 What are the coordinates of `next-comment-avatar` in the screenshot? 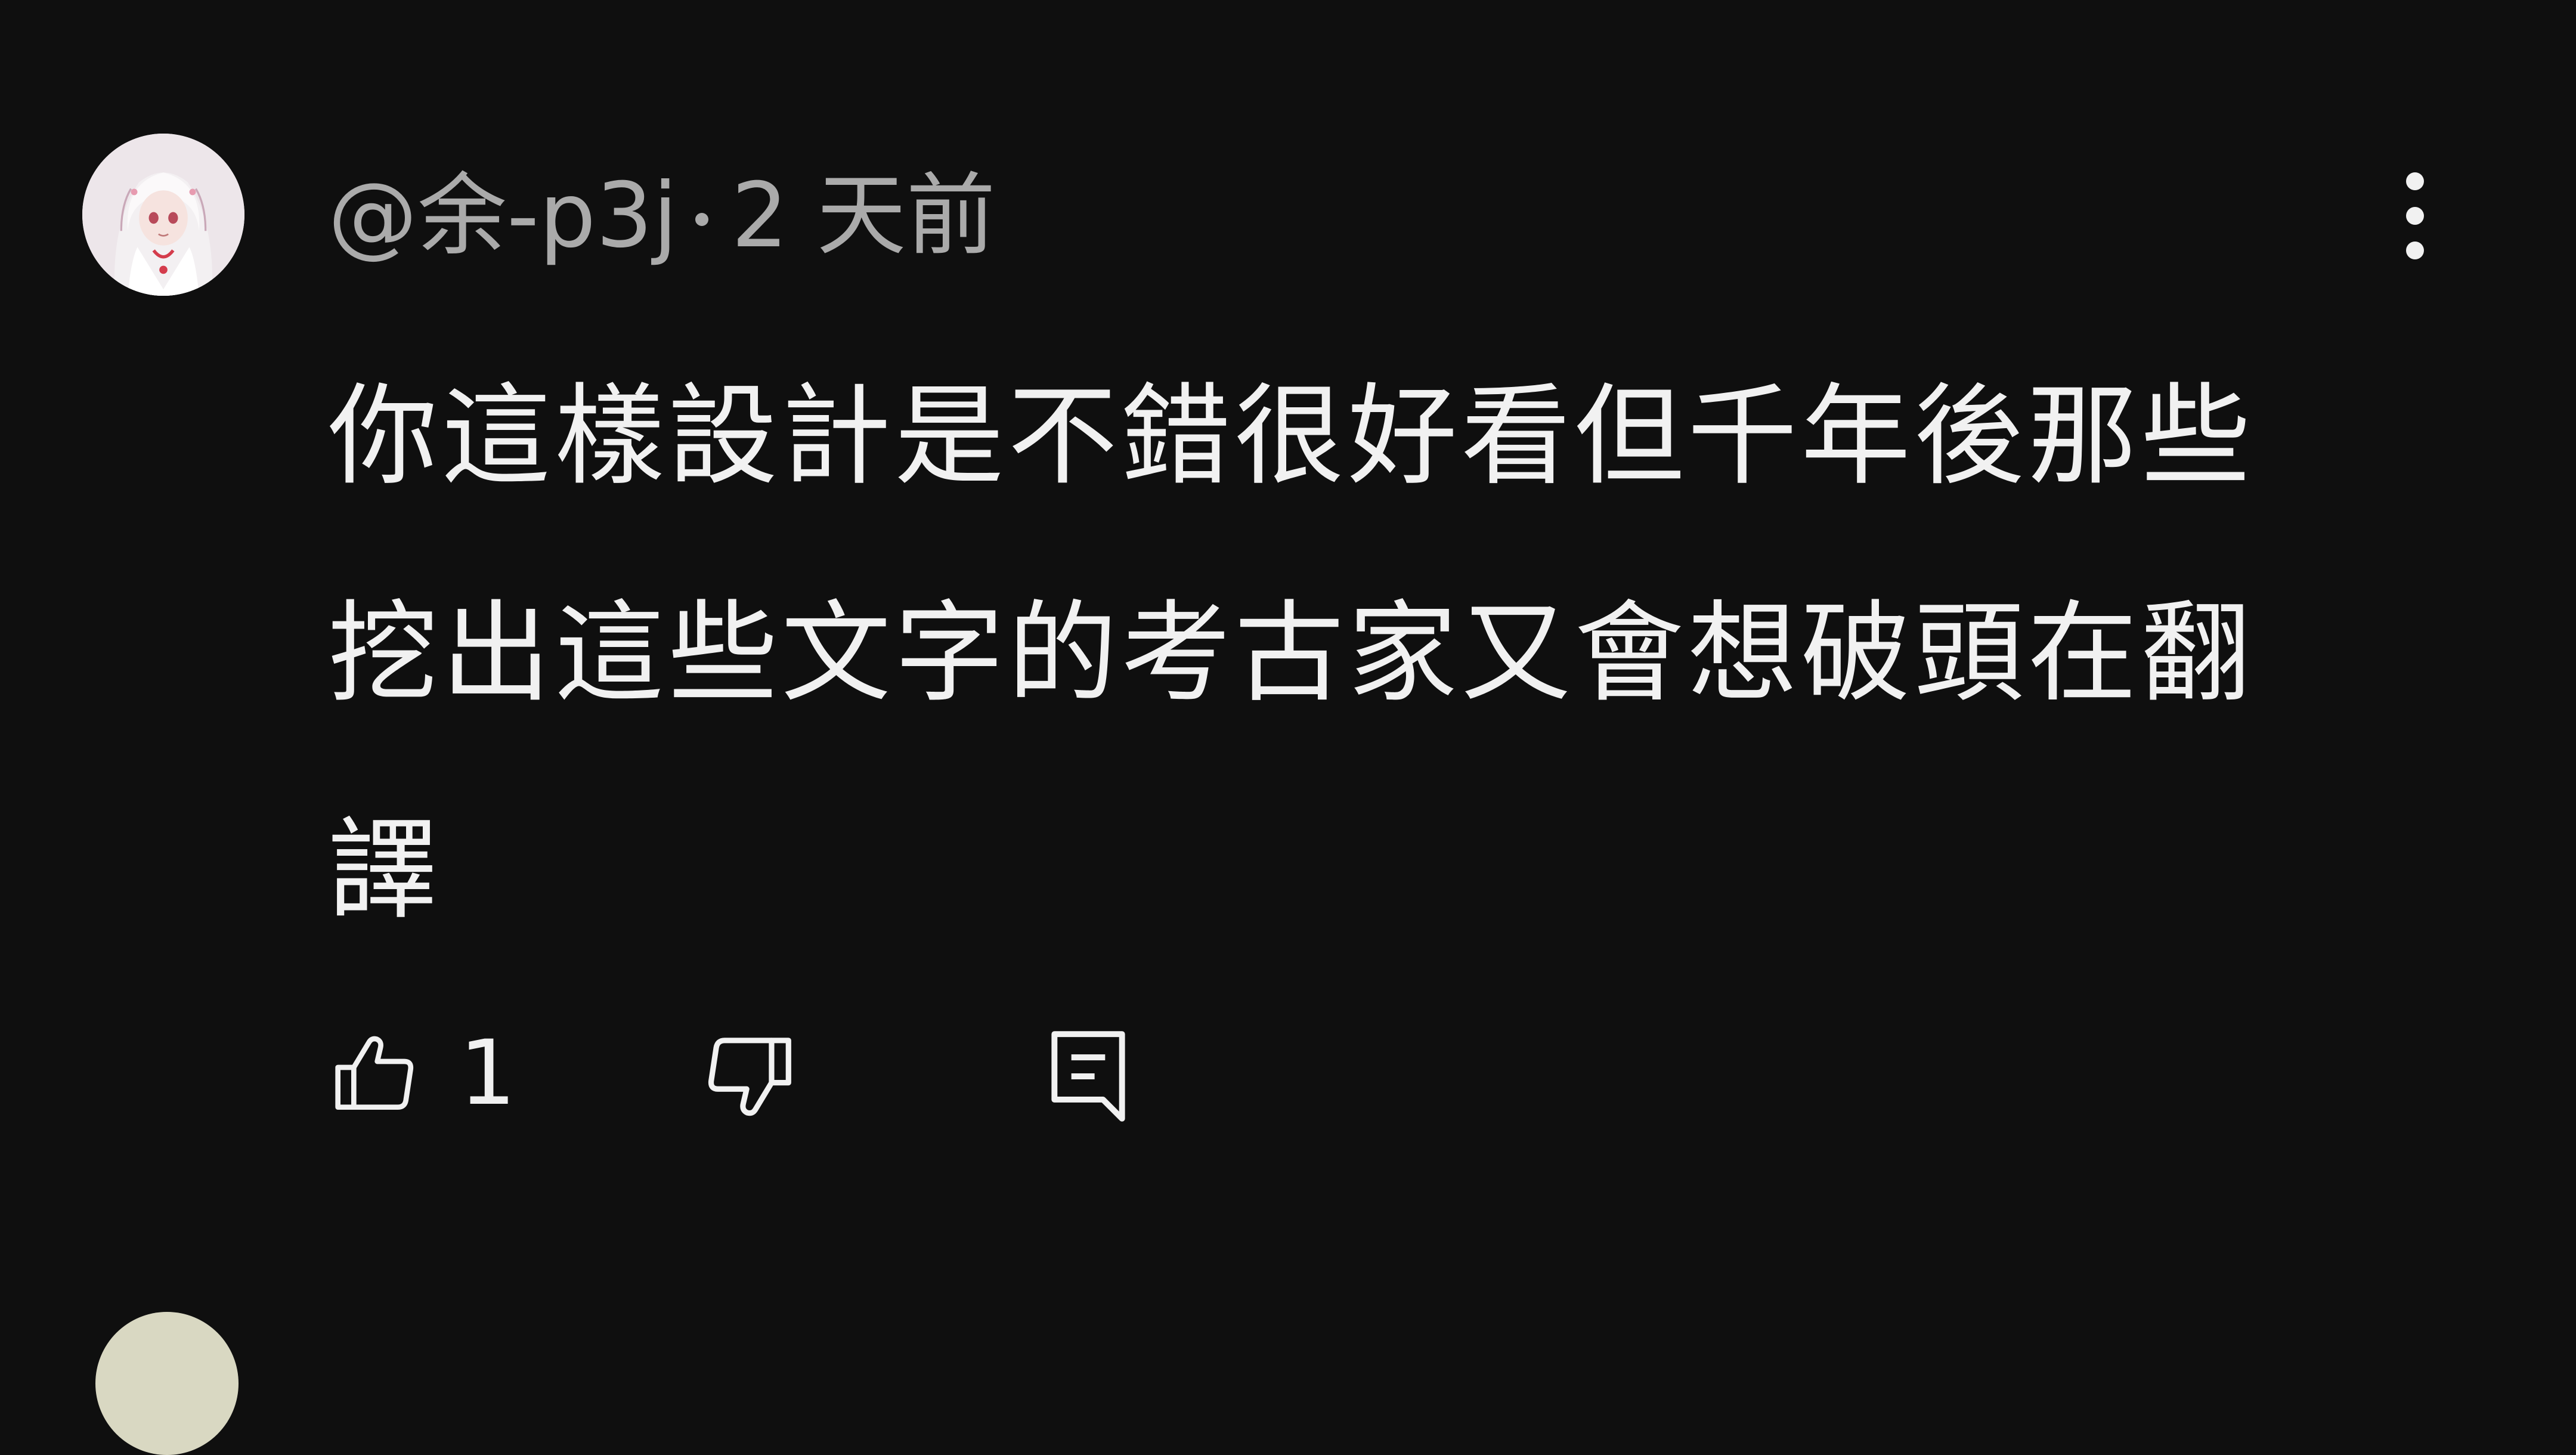 It's located at (167, 1384).